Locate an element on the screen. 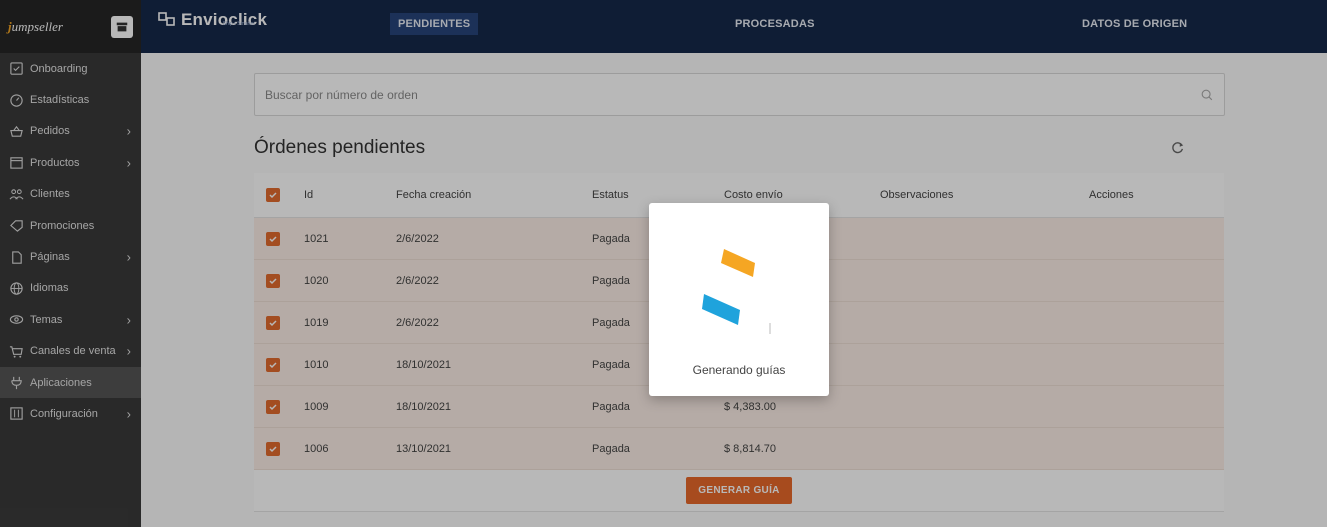 The image size is (1327, 527). loading-text: Generando guías is located at coordinates (739, 370).